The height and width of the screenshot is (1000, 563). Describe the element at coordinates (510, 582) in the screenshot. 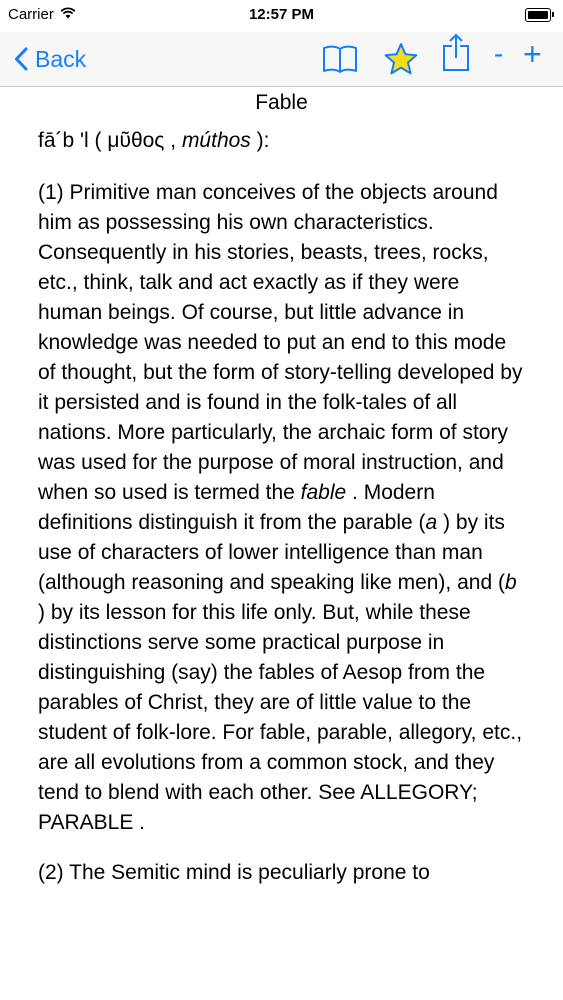

I see `marker-b: b` at that location.